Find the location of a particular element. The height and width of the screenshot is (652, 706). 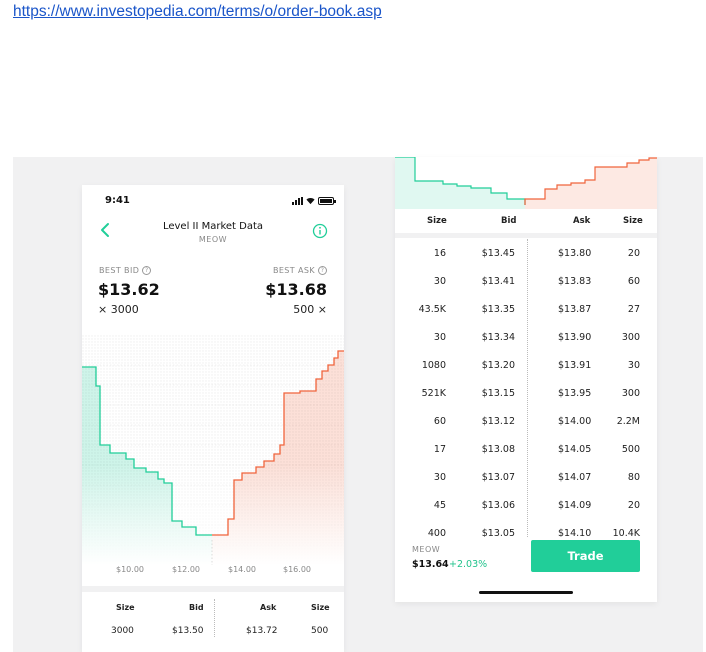

table-row: 60 $13.12 $14.00 2.2M is located at coordinates (526, 421).